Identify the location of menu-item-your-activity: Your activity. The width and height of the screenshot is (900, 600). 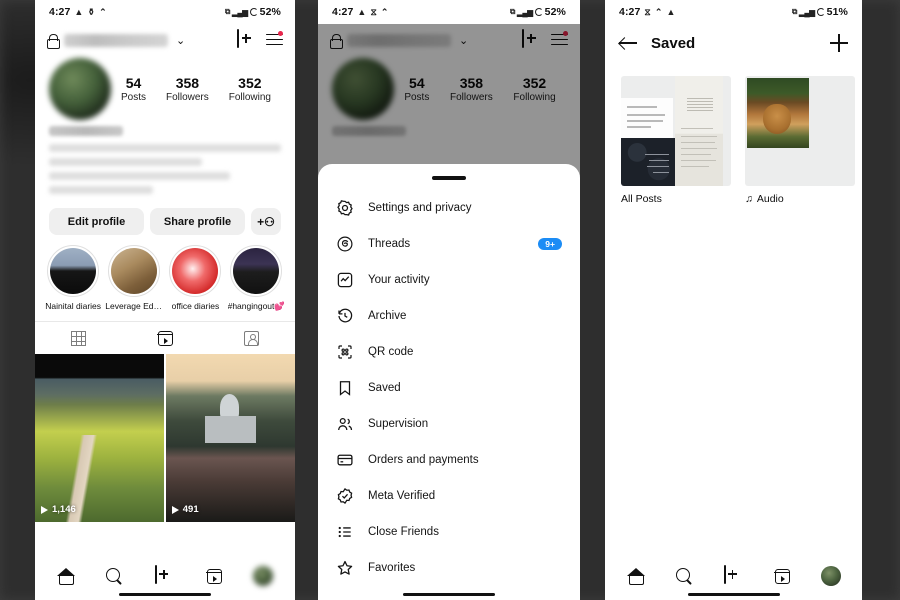
(449, 280).